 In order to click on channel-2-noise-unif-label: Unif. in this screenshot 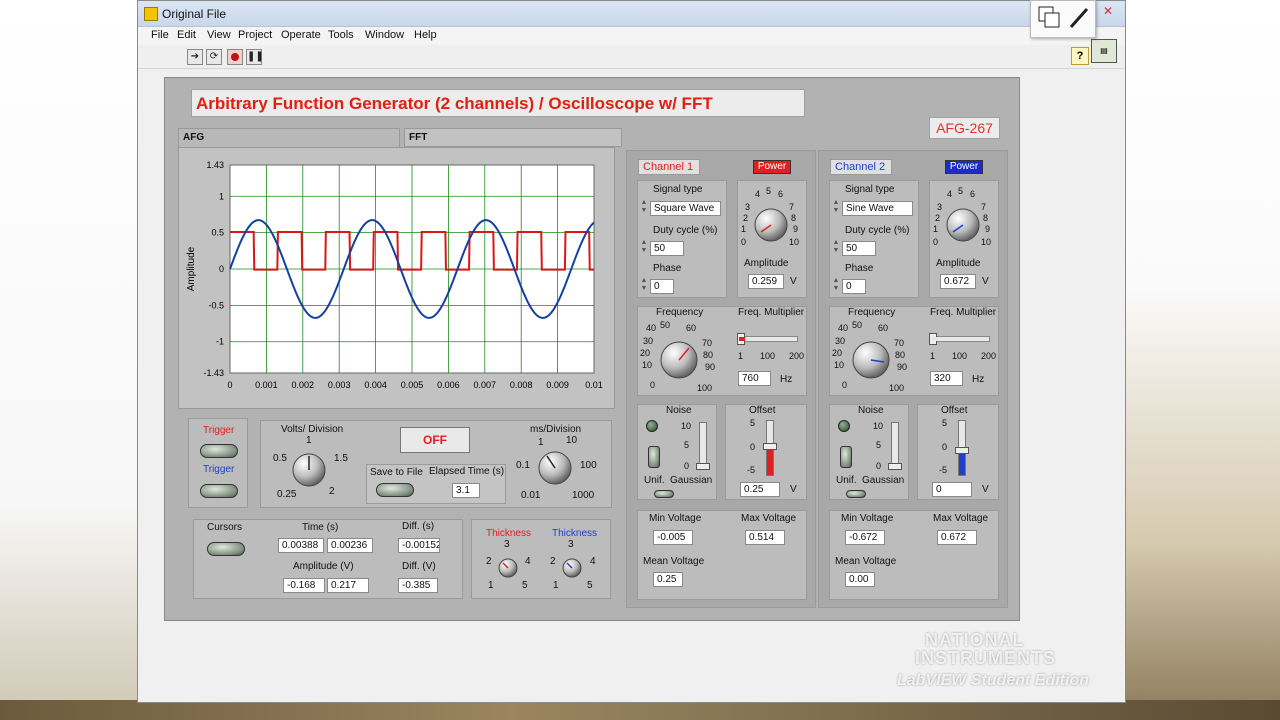, I will do `click(846, 480)`.